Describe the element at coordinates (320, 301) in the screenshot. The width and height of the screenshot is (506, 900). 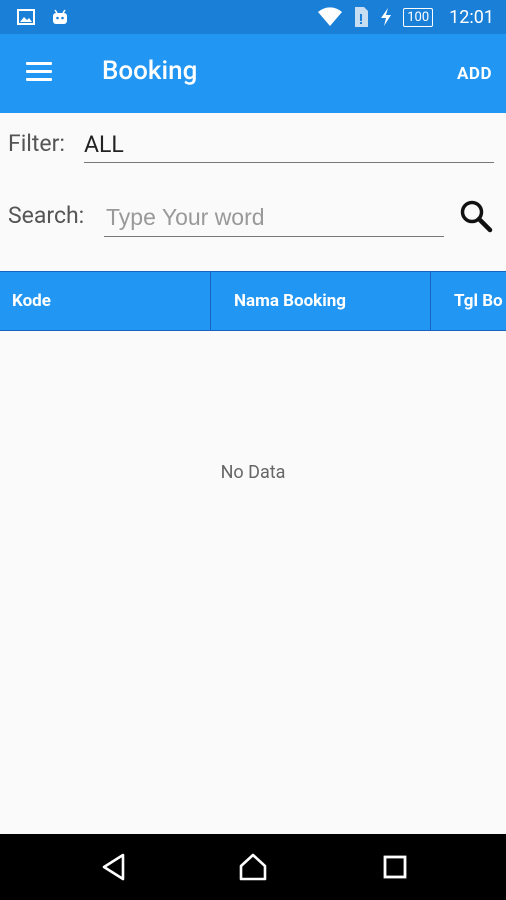
I see `column-header-nama-booking: Nama Booking` at that location.